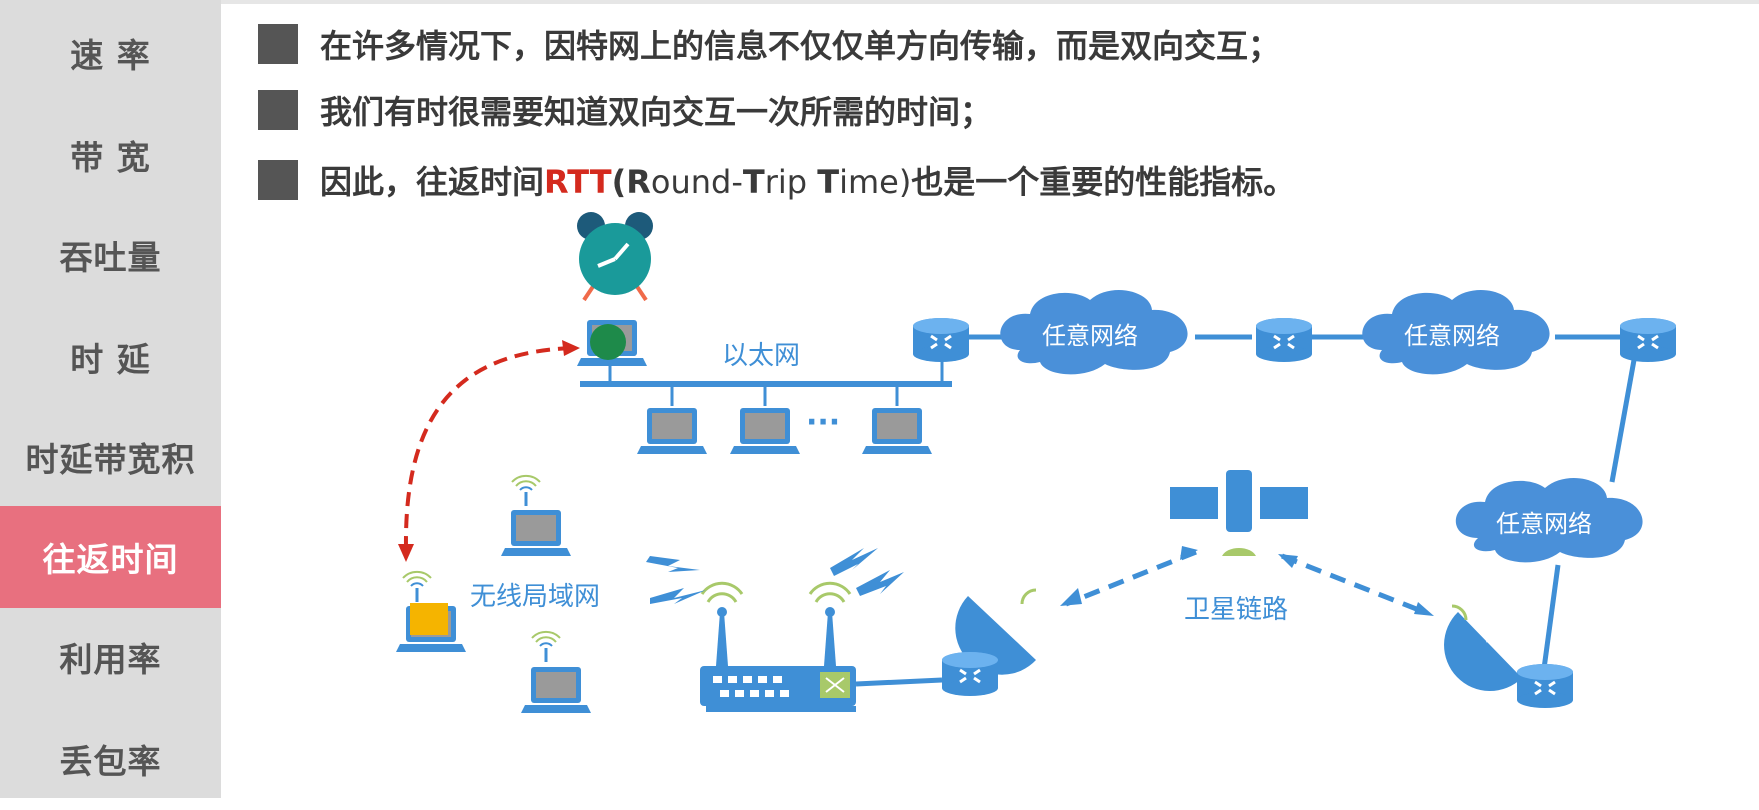 This screenshot has width=1759, height=810. Describe the element at coordinates (431, 611) in the screenshot. I see `destination-host-icon` at that location.